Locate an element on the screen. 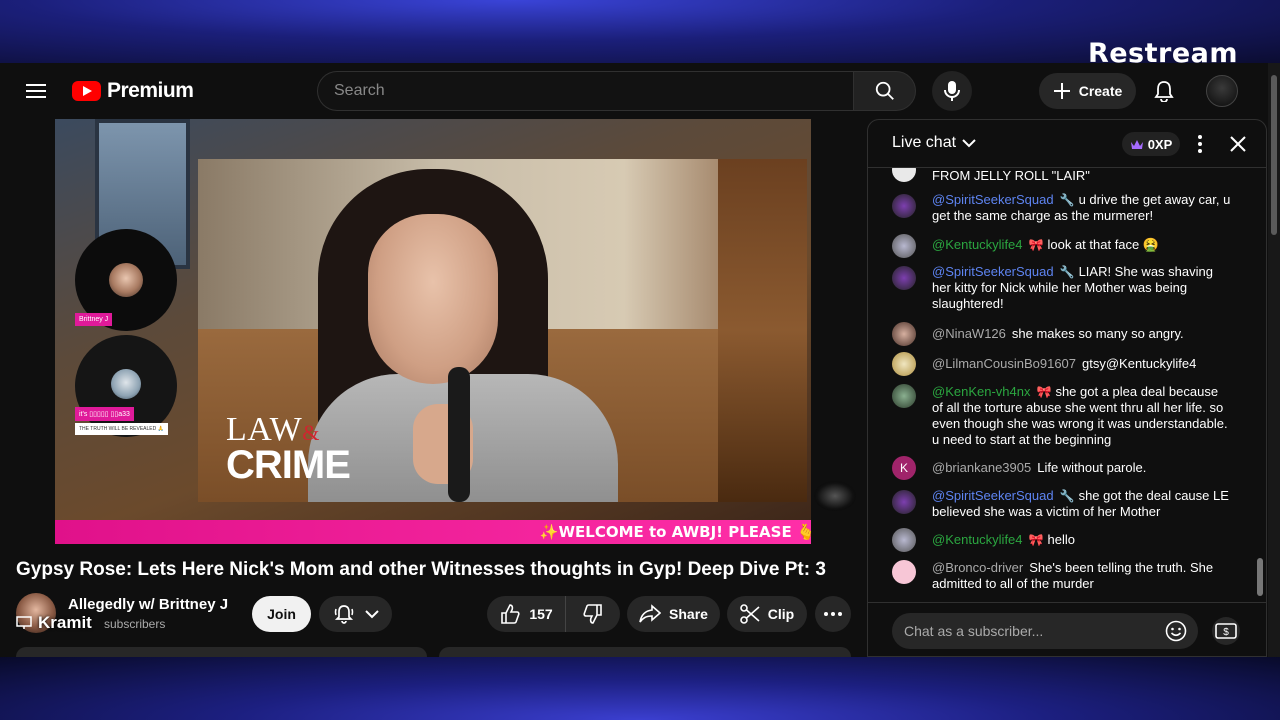  chat-scrollbar is located at coordinates (1260, 385).